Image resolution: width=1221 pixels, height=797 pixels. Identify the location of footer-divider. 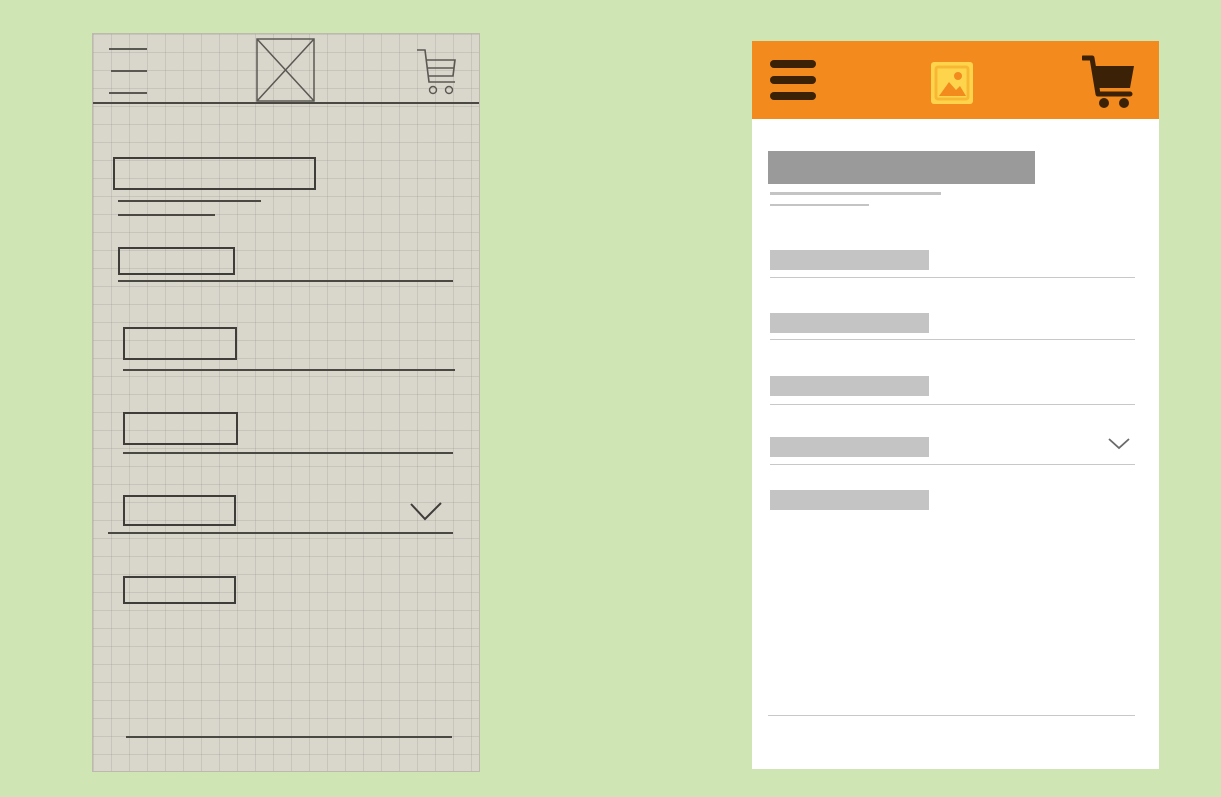
(951, 715).